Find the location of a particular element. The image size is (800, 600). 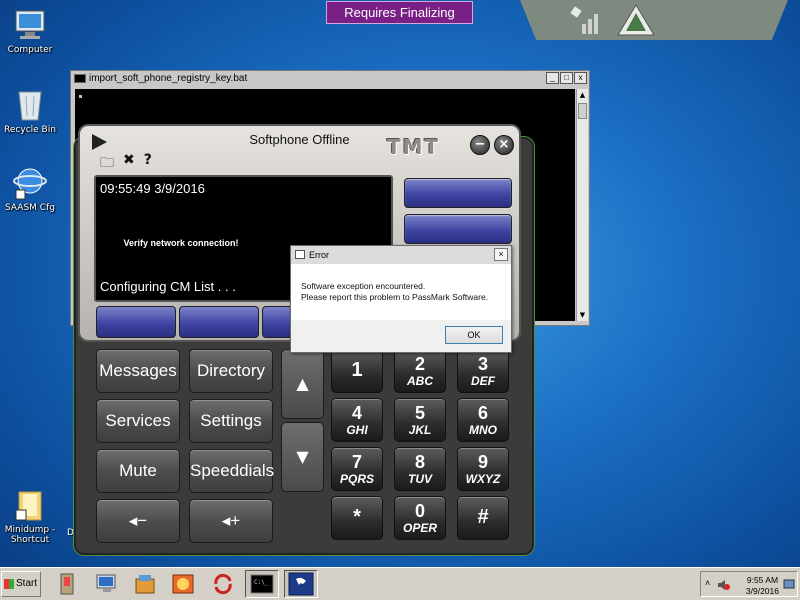

app-3-icon is located at coordinates (145, 584).